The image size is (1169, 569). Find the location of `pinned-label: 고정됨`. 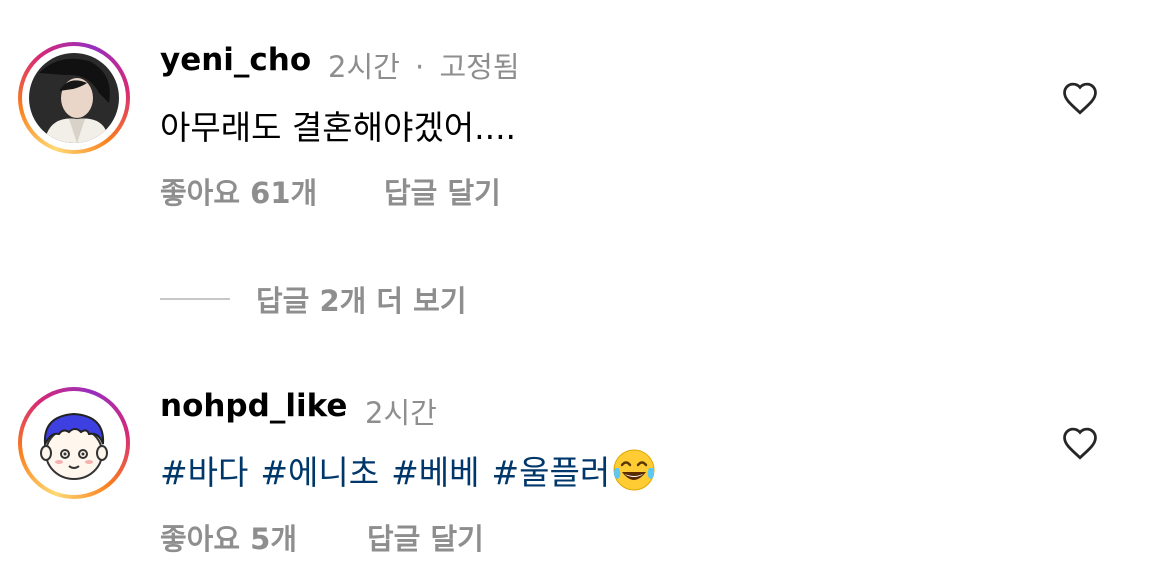

pinned-label: 고정됨 is located at coordinates (479, 67).